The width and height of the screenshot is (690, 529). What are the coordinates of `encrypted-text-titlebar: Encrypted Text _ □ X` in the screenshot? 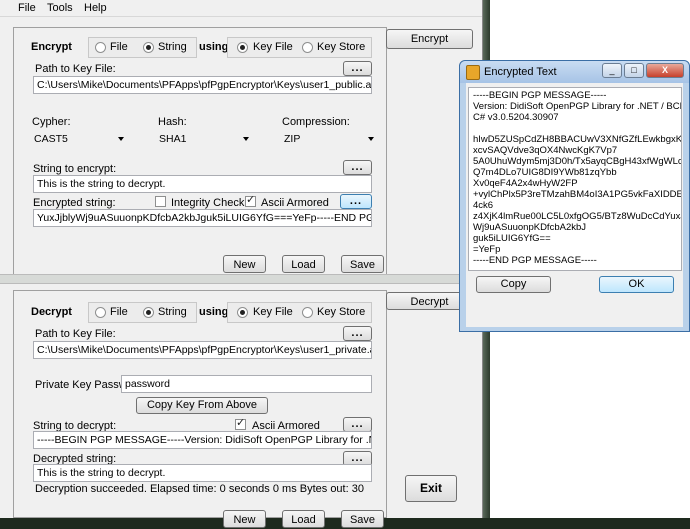 It's located at (574, 72).